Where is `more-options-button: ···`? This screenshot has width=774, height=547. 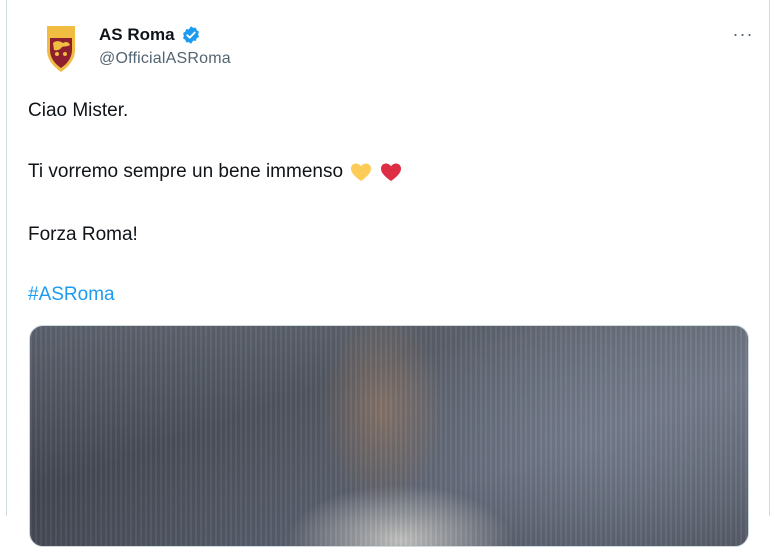 more-options-button: ··· is located at coordinates (743, 34).